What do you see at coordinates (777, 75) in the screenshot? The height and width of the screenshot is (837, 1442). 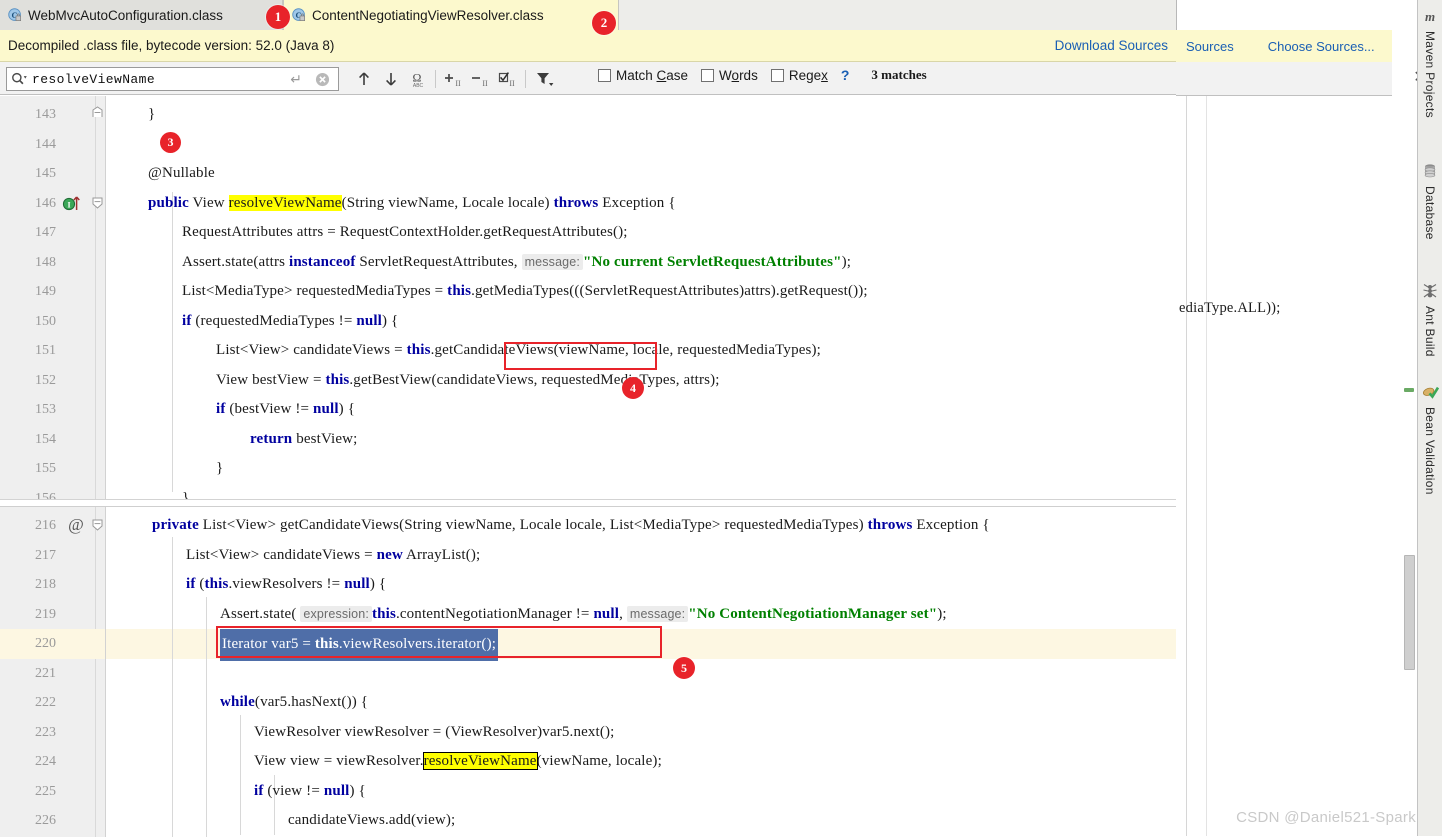 I see `checkbox-box` at bounding box center [777, 75].